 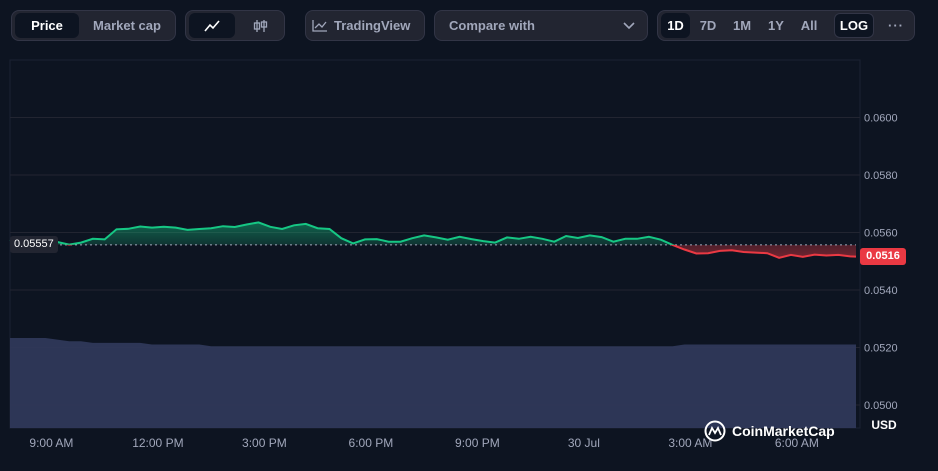 I want to click on current-price-badge: 0.0516, so click(x=883, y=257).